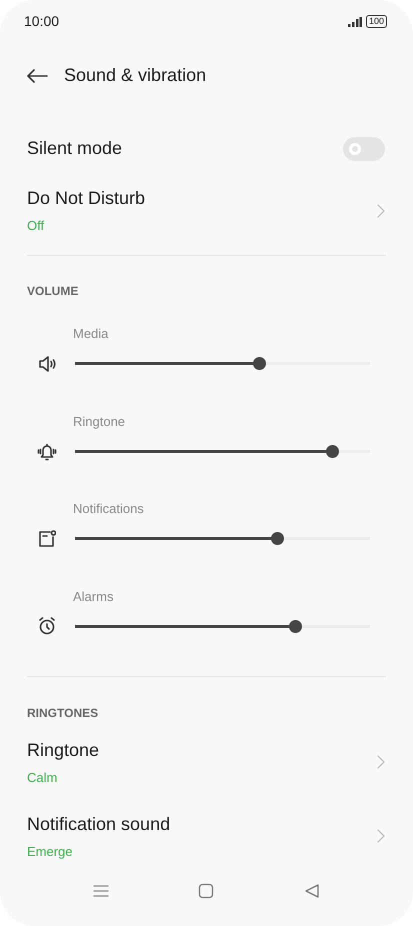 The image size is (413, 926). What do you see at coordinates (74, 148) in the screenshot?
I see `setting-label: Silent mode` at bounding box center [74, 148].